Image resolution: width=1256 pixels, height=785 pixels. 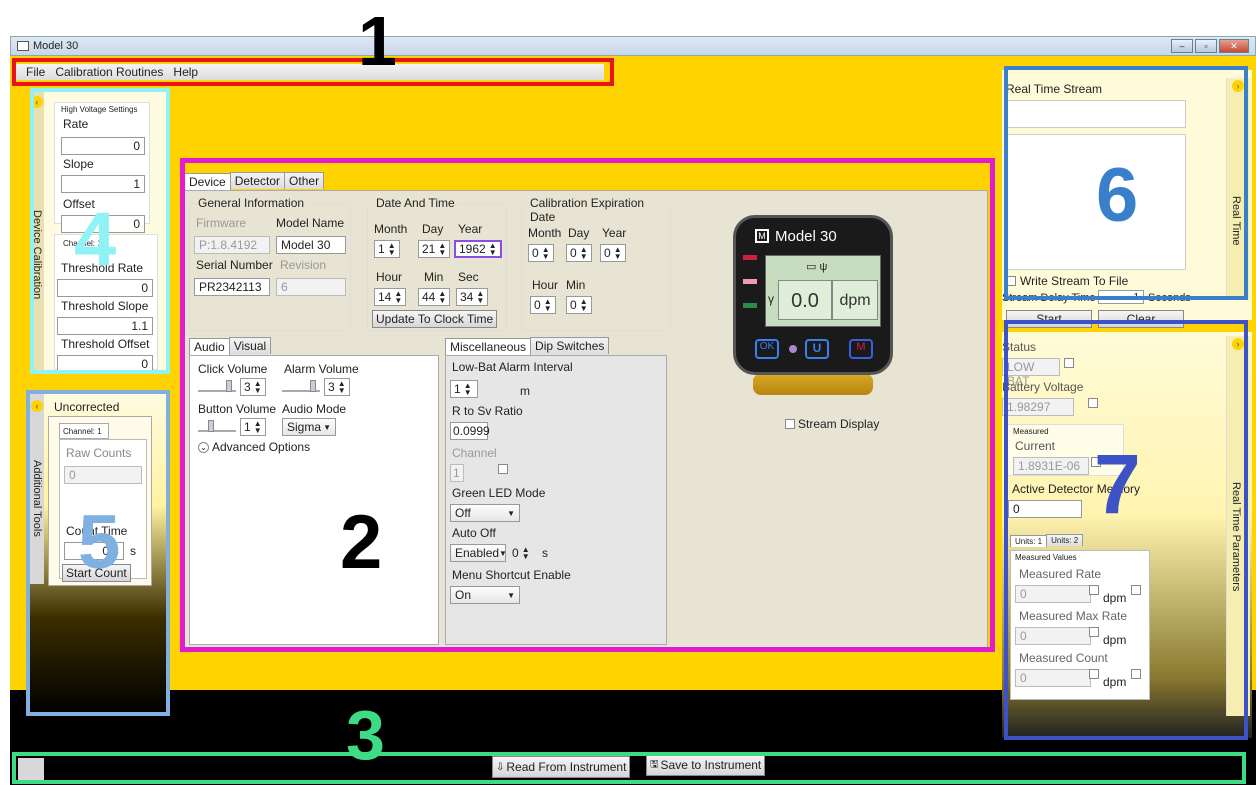 I want to click on callout-7: 7, so click(x=1117, y=484).